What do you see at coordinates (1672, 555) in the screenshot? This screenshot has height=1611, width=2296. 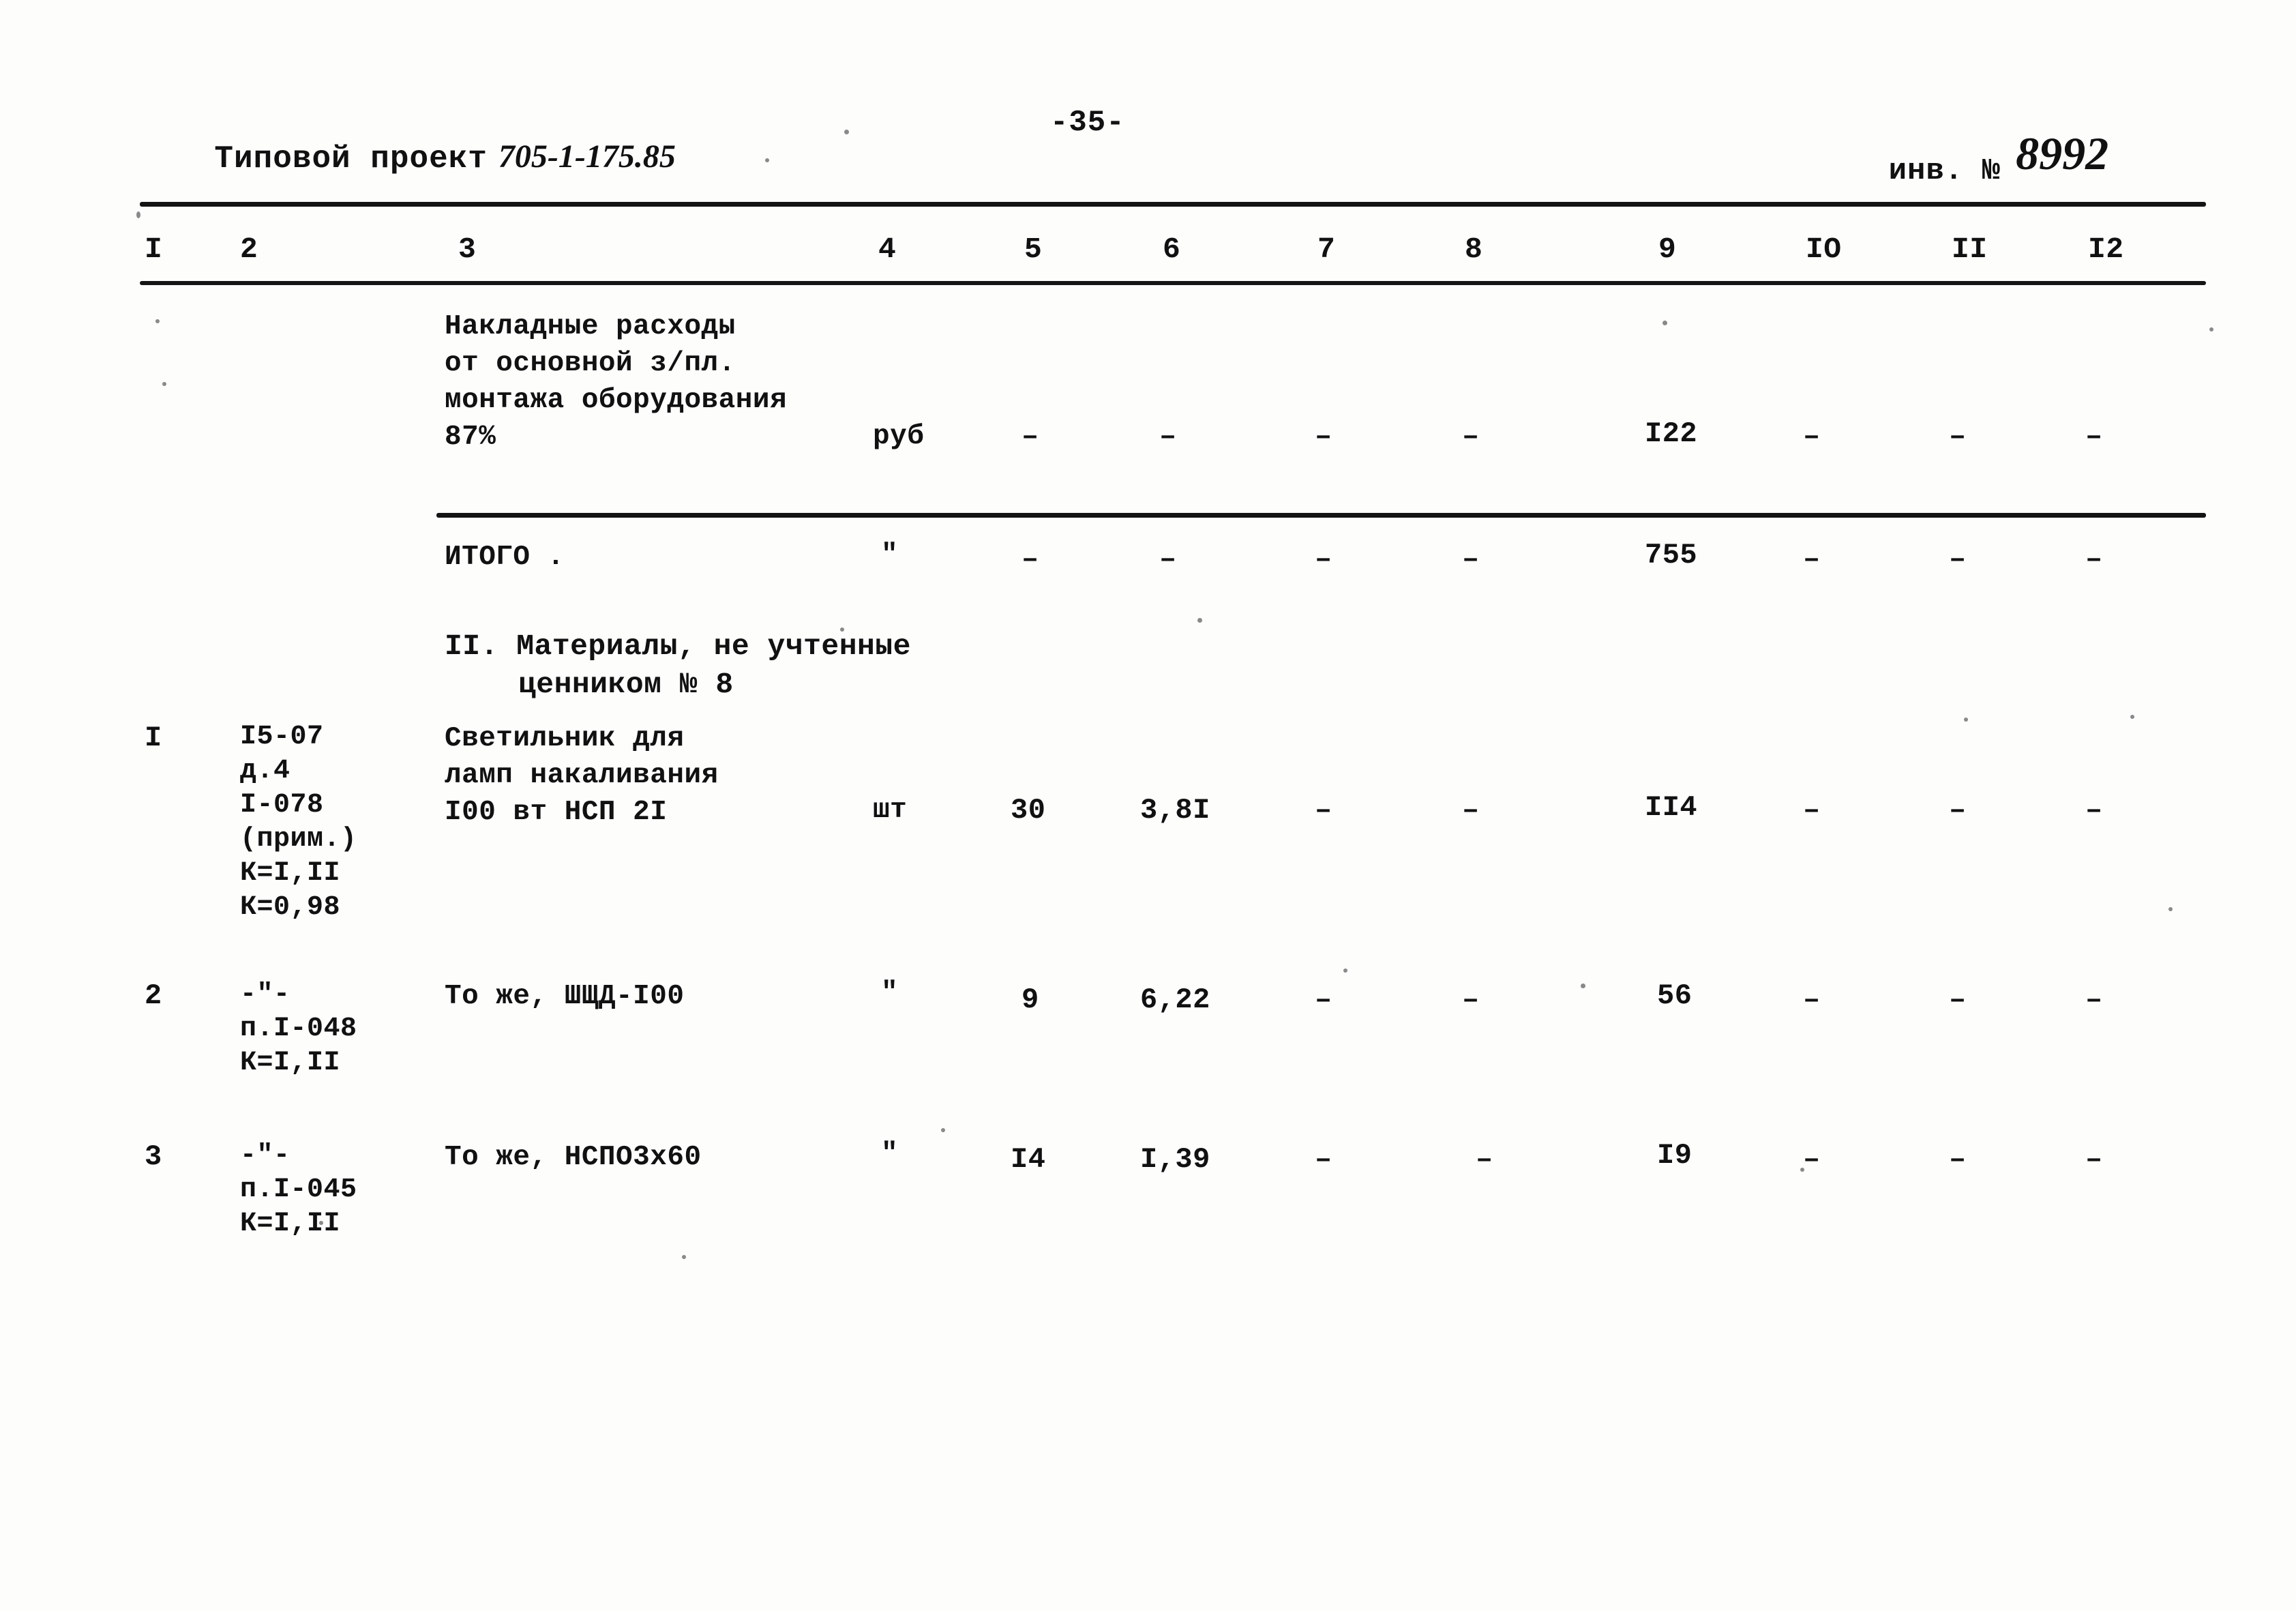 I see `table-cell-col9: 755` at bounding box center [1672, 555].